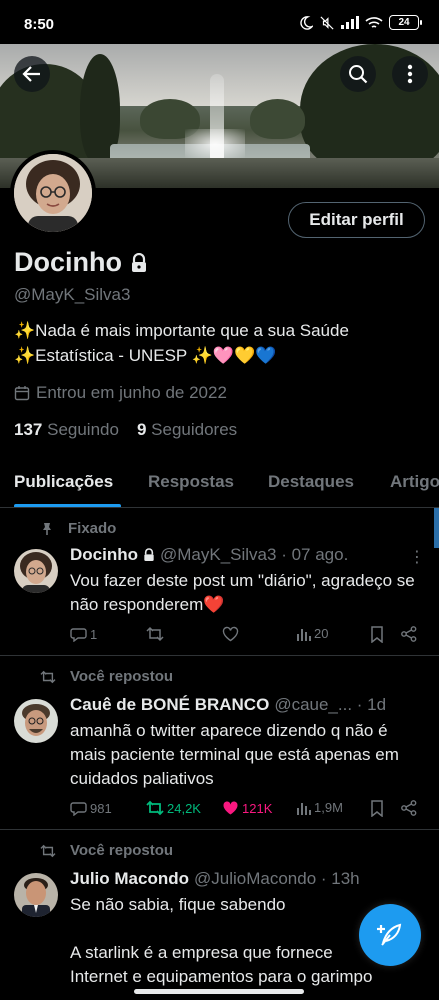 The image size is (439, 1000). What do you see at coordinates (327, 22) in the screenshot?
I see `mute-icon` at bounding box center [327, 22].